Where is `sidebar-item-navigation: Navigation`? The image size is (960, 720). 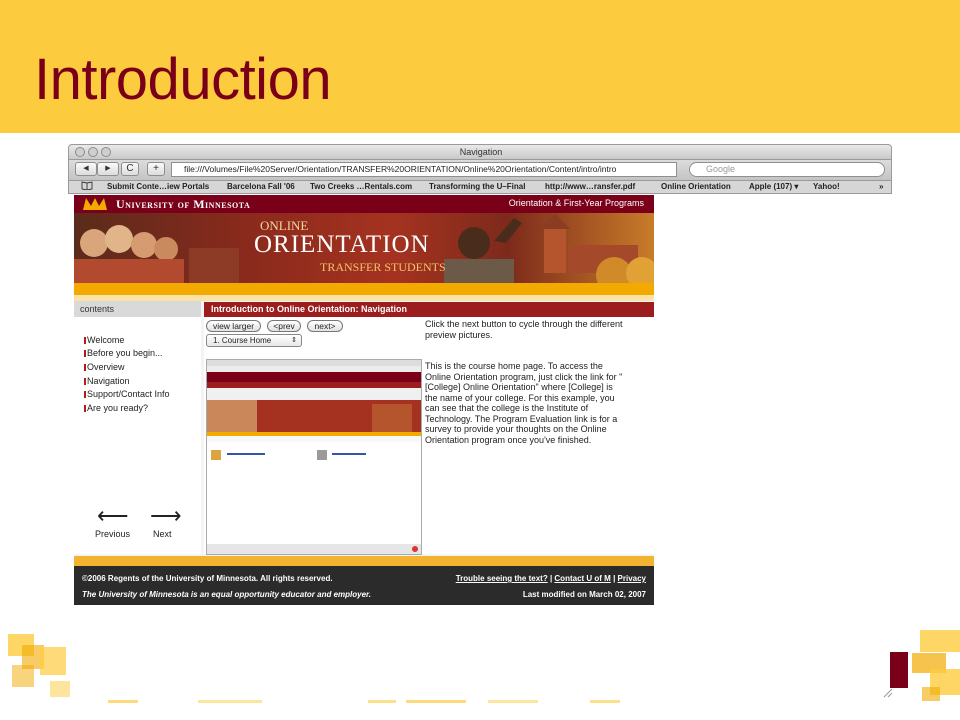
sidebar-item-navigation: Navigation is located at coordinates (107, 381).